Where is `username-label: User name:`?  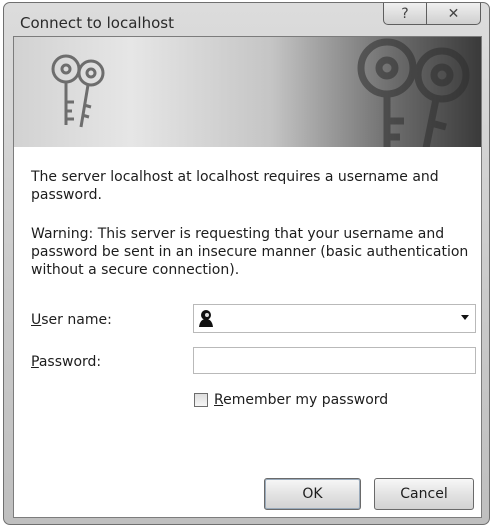
username-label: User name: is located at coordinates (71, 320).